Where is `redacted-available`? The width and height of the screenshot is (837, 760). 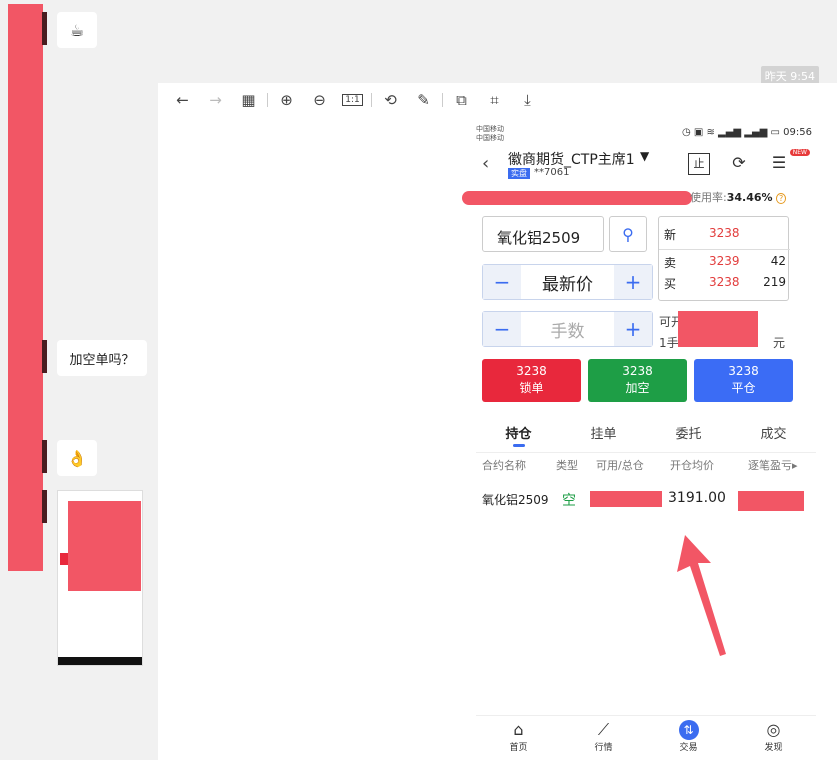 redacted-available is located at coordinates (718, 329).